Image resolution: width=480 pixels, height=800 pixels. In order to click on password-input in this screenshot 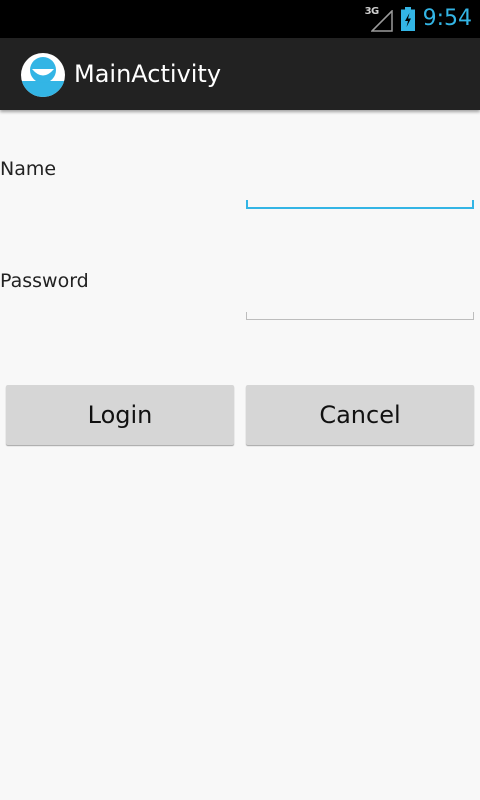, I will do `click(360, 298)`.